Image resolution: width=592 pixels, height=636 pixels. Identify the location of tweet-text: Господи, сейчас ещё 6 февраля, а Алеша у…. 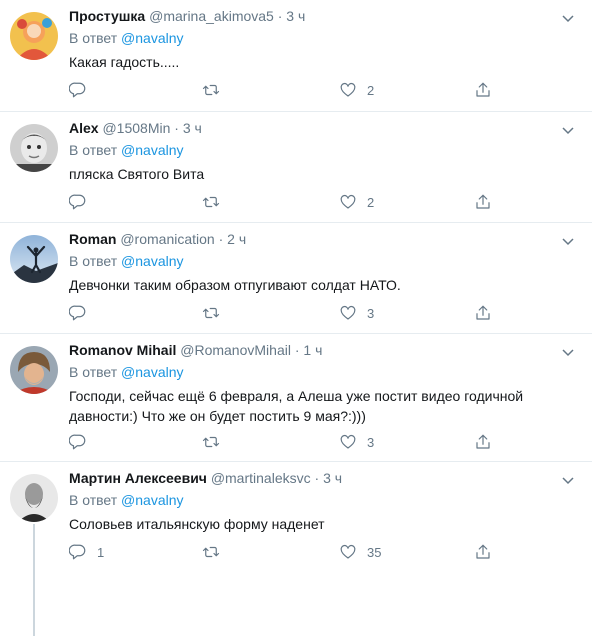
(296, 406).